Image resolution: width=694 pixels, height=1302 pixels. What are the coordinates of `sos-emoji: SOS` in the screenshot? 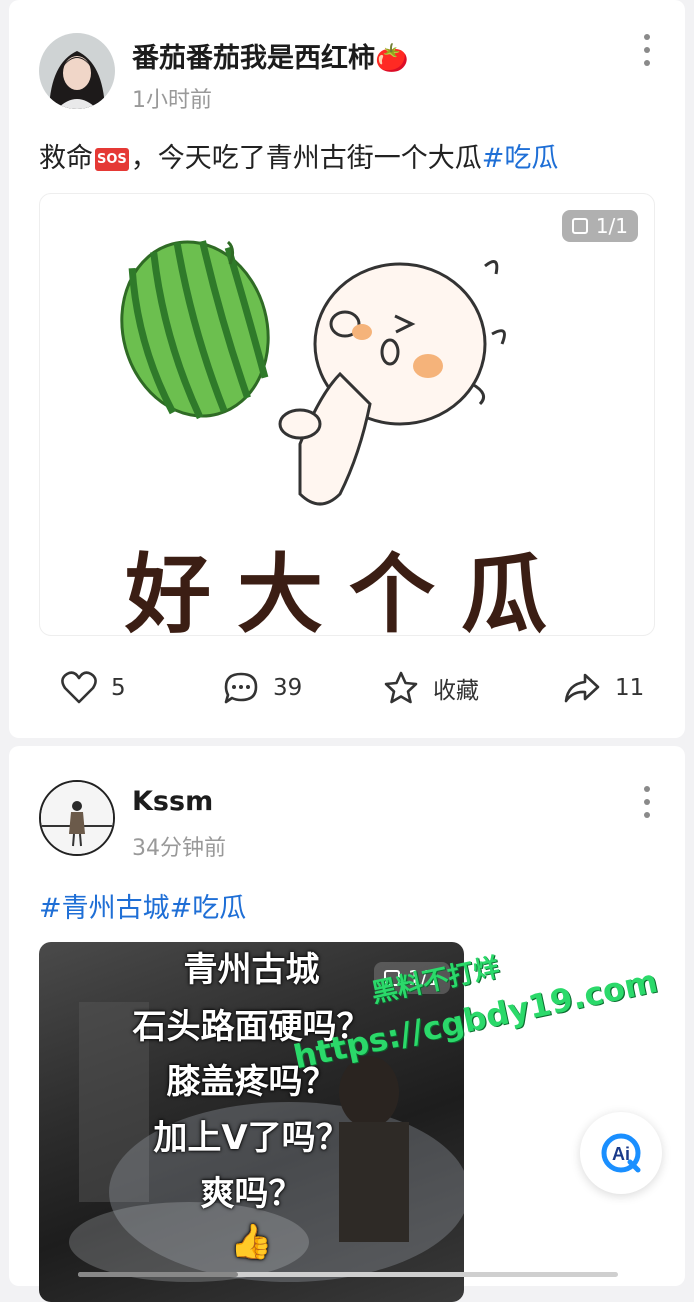 It's located at (112, 159).